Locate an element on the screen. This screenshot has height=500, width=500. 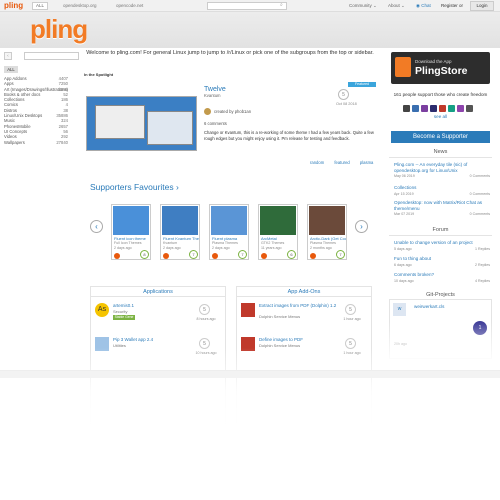
search-input is located at coordinates (247, 6).